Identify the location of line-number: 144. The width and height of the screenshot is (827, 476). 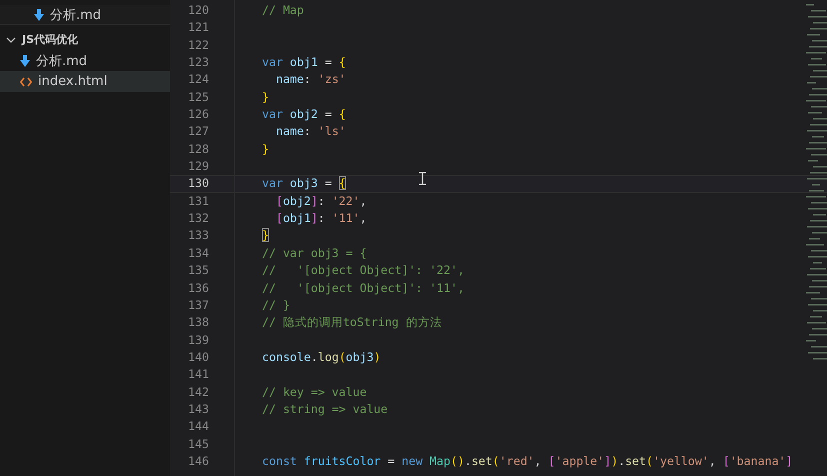
(198, 427).